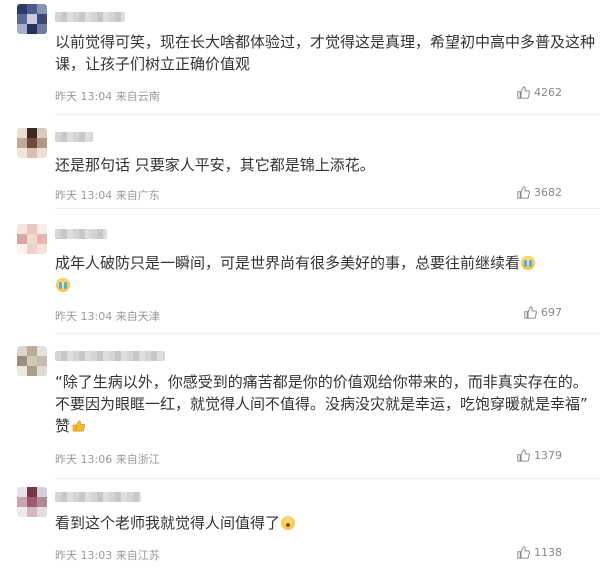 This screenshot has height=575, width=600. Describe the element at coordinates (137, 316) in the screenshot. I see `comment-location: 来自天津` at that location.